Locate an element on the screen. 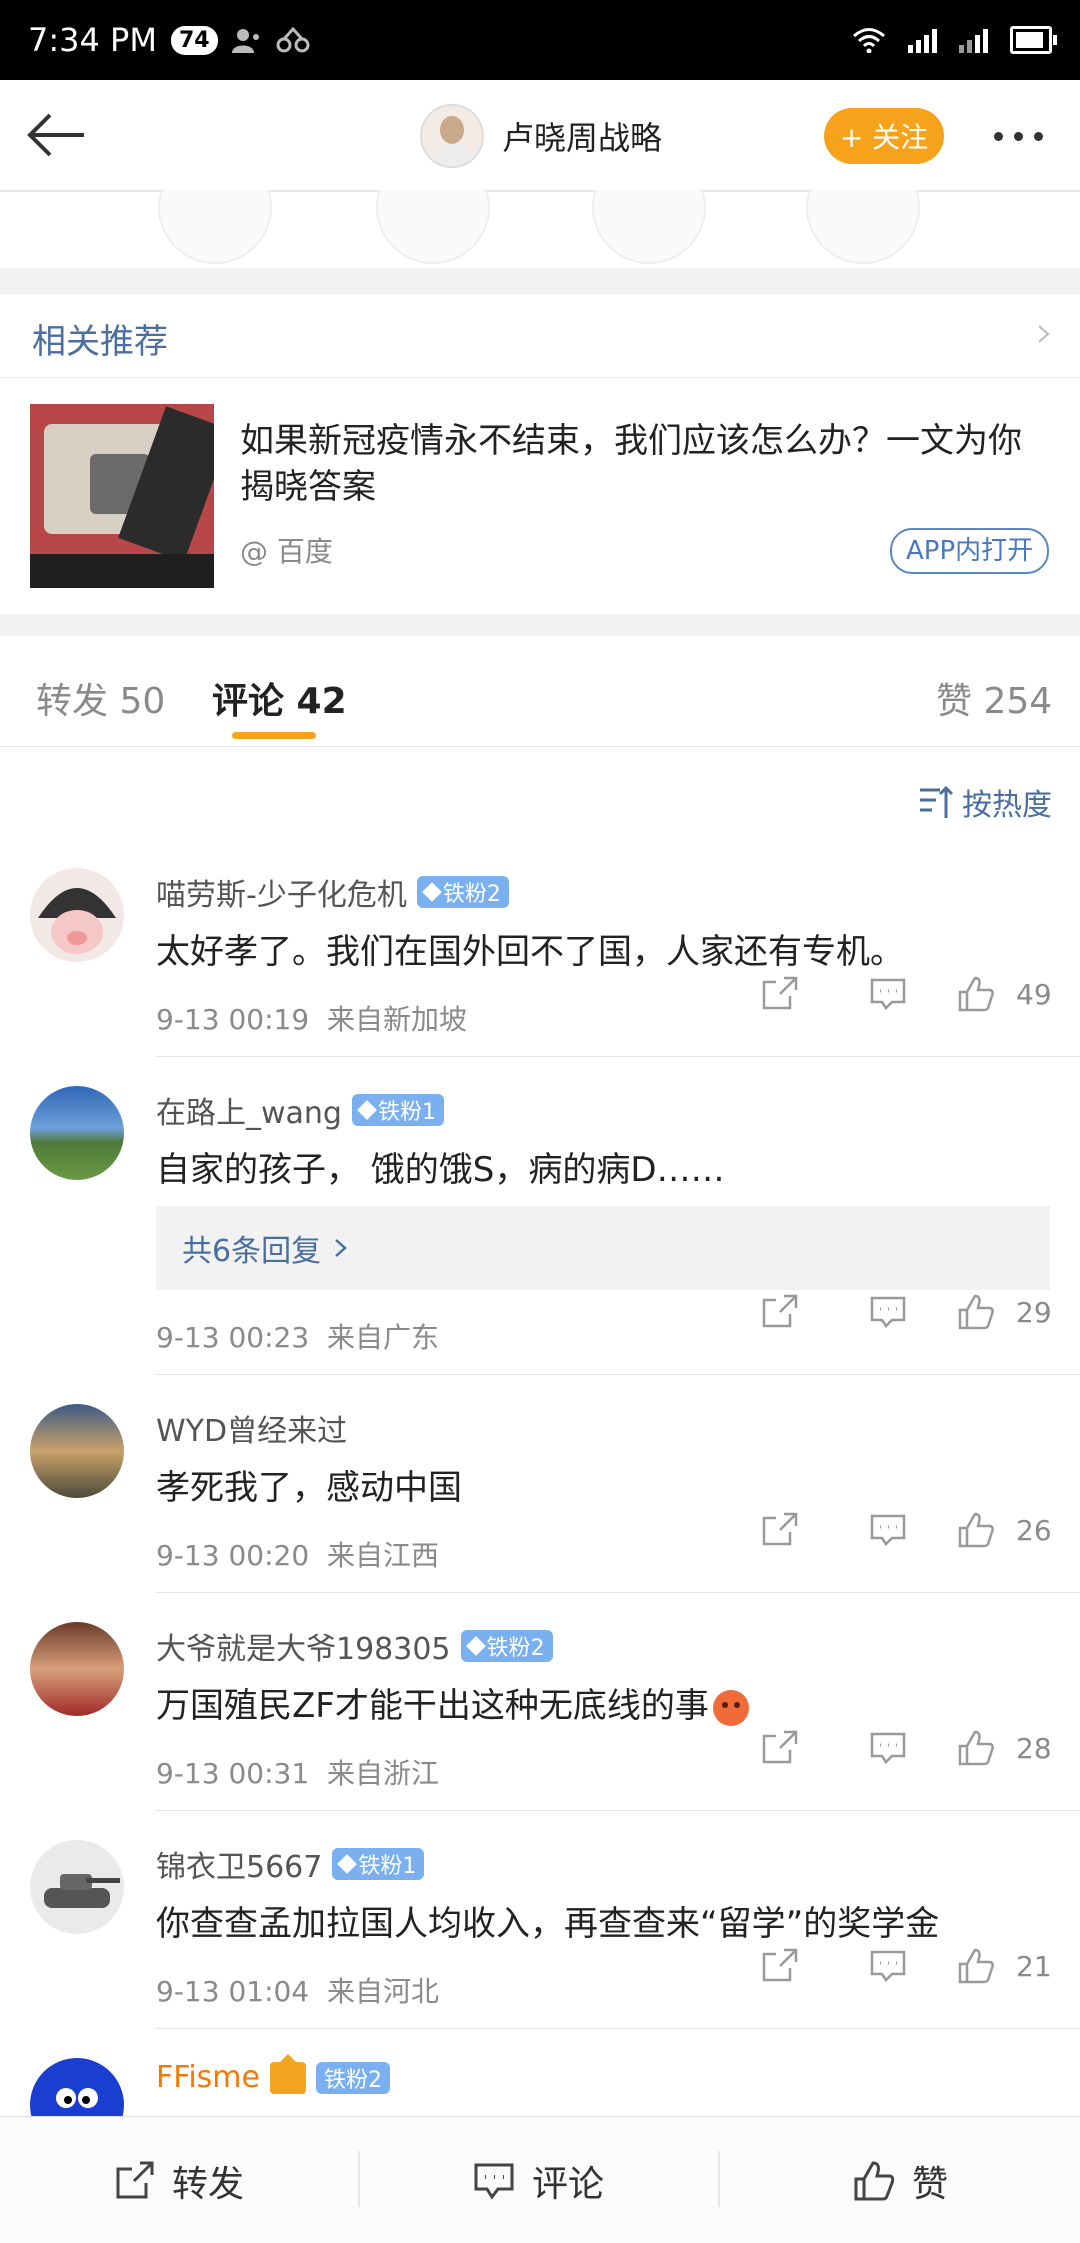 Image resolution: width=1080 pixels, height=2243 pixels. more-options-icon is located at coordinates (1018, 136).